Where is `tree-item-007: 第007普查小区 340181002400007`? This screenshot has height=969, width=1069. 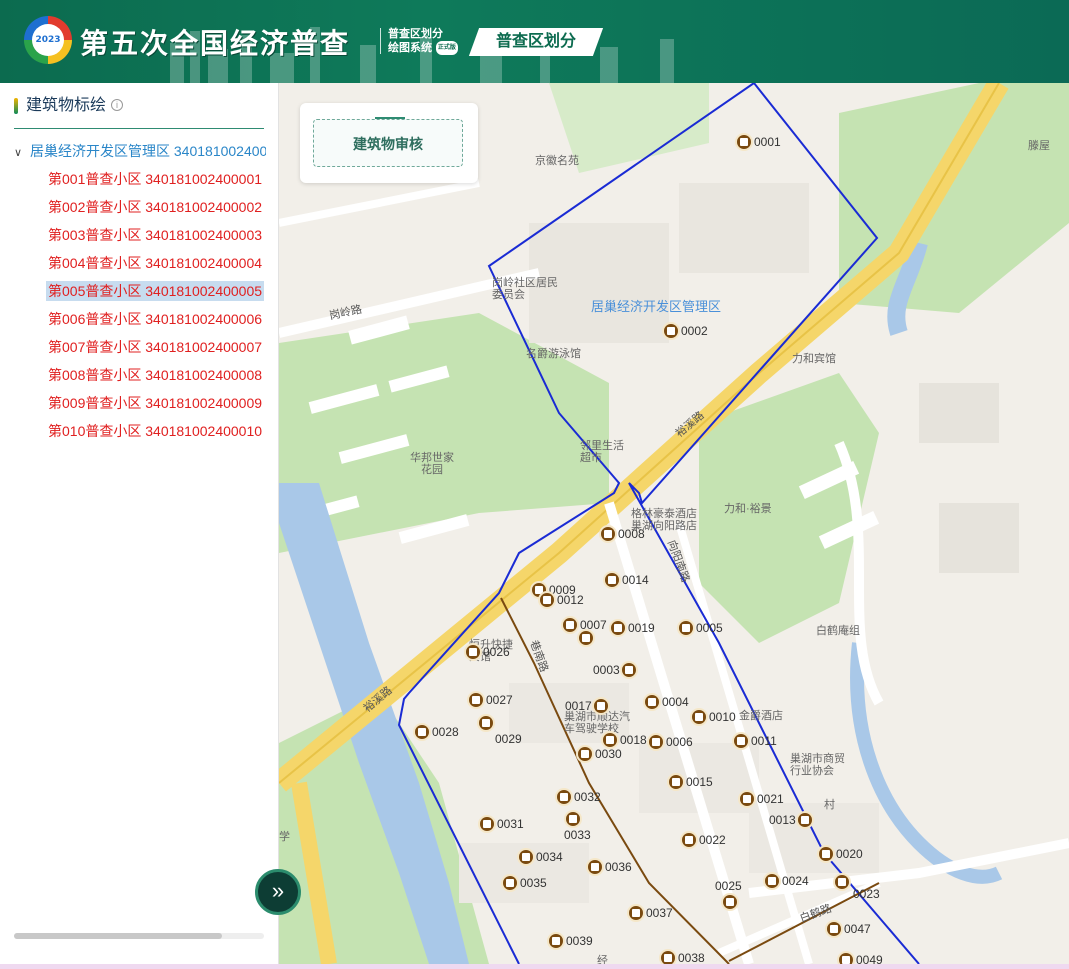
tree-item-007: 第007普查小区 340181002400007 is located at coordinates (152, 351).